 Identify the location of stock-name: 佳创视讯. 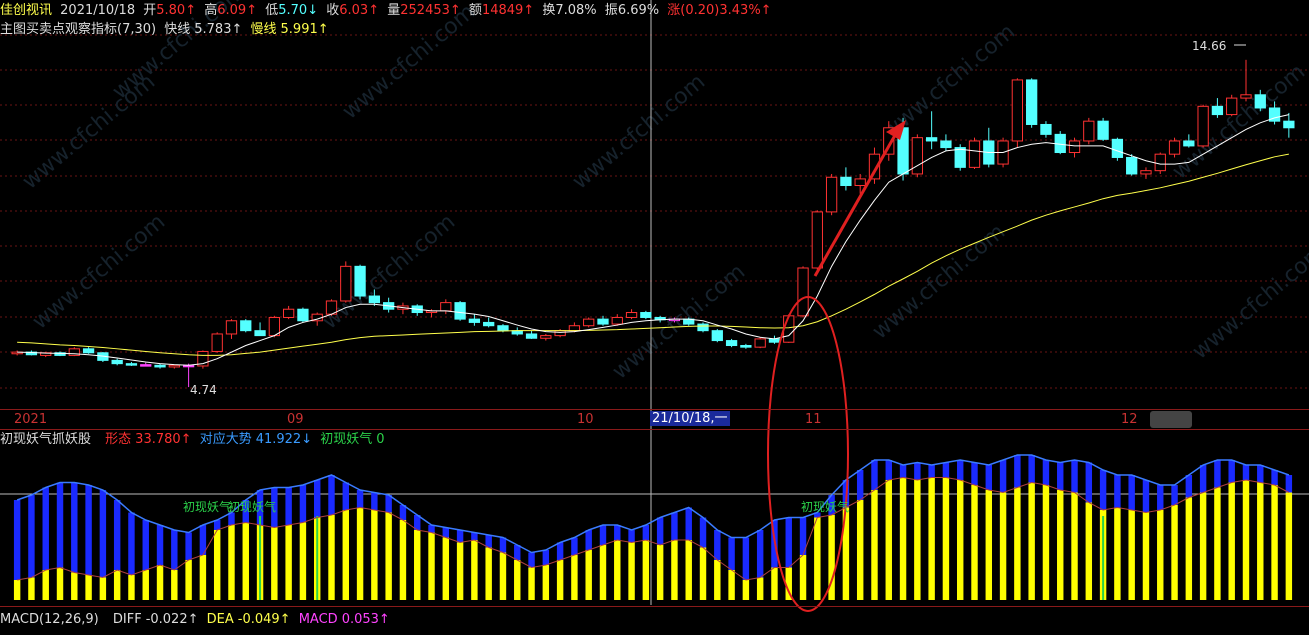
(26, 10).